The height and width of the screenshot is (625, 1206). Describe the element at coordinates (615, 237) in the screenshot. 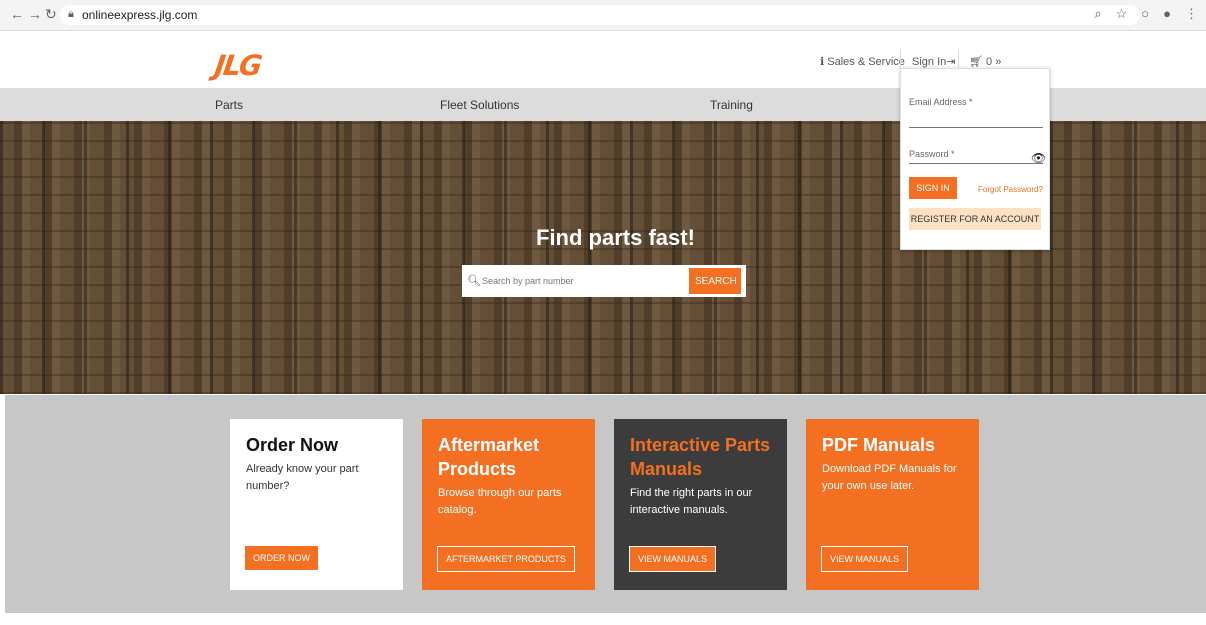

I see `hero-title: Find parts fast!` at that location.